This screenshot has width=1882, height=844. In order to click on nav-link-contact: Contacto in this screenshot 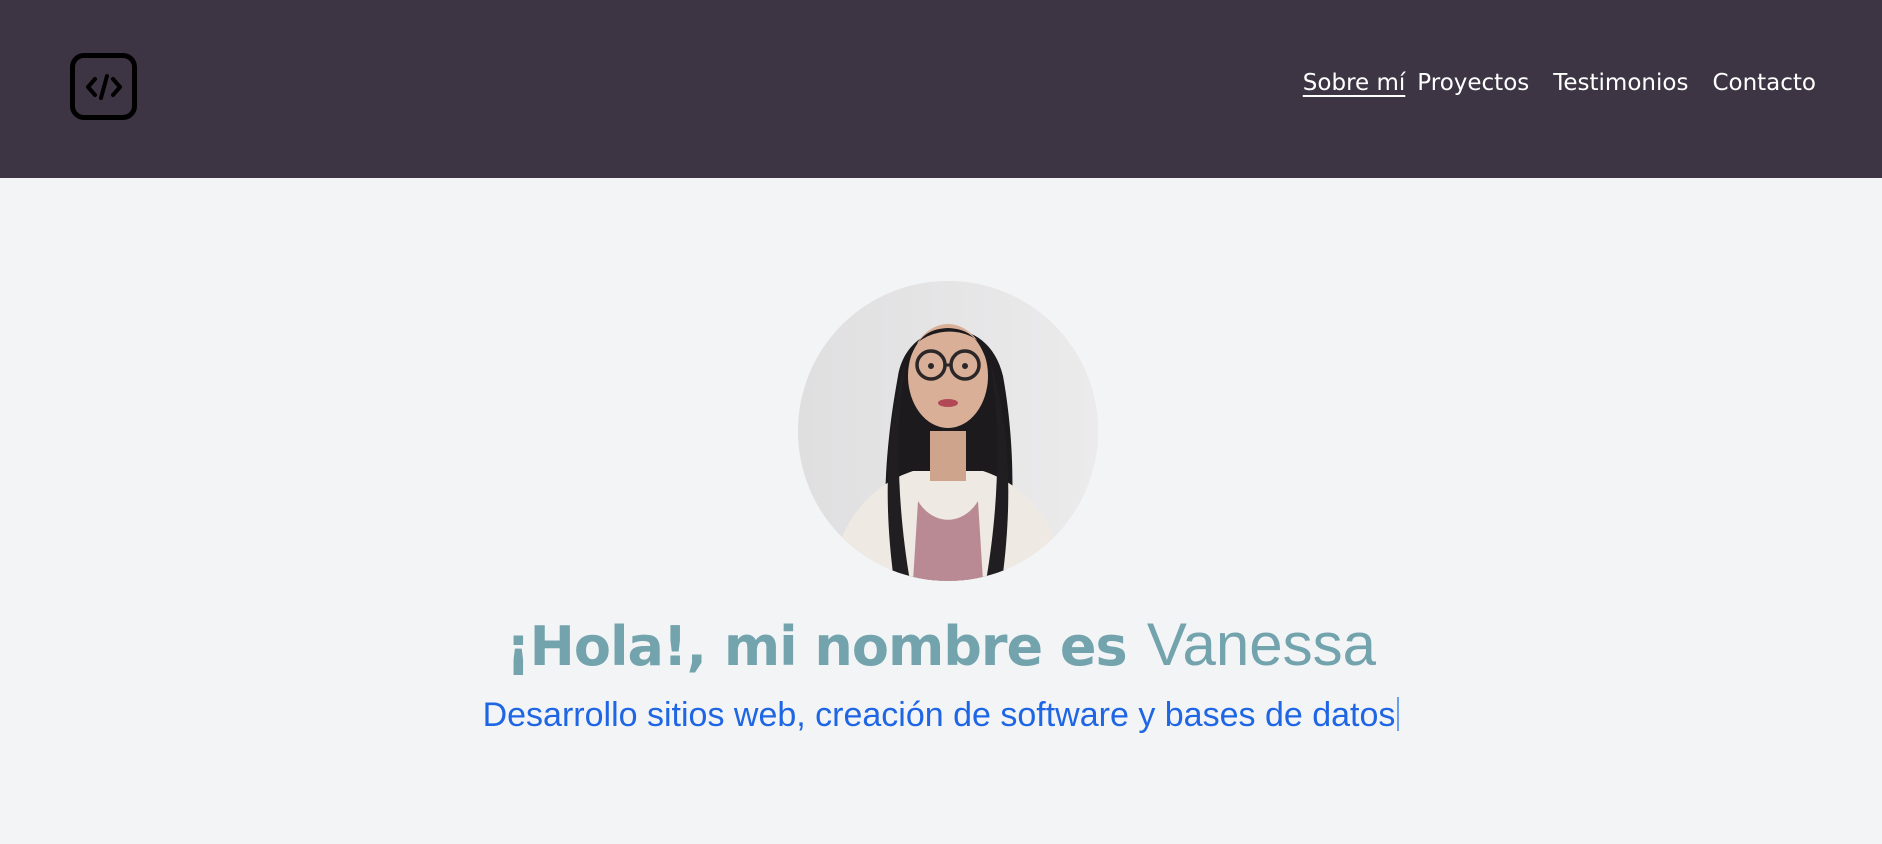, I will do `click(1764, 83)`.